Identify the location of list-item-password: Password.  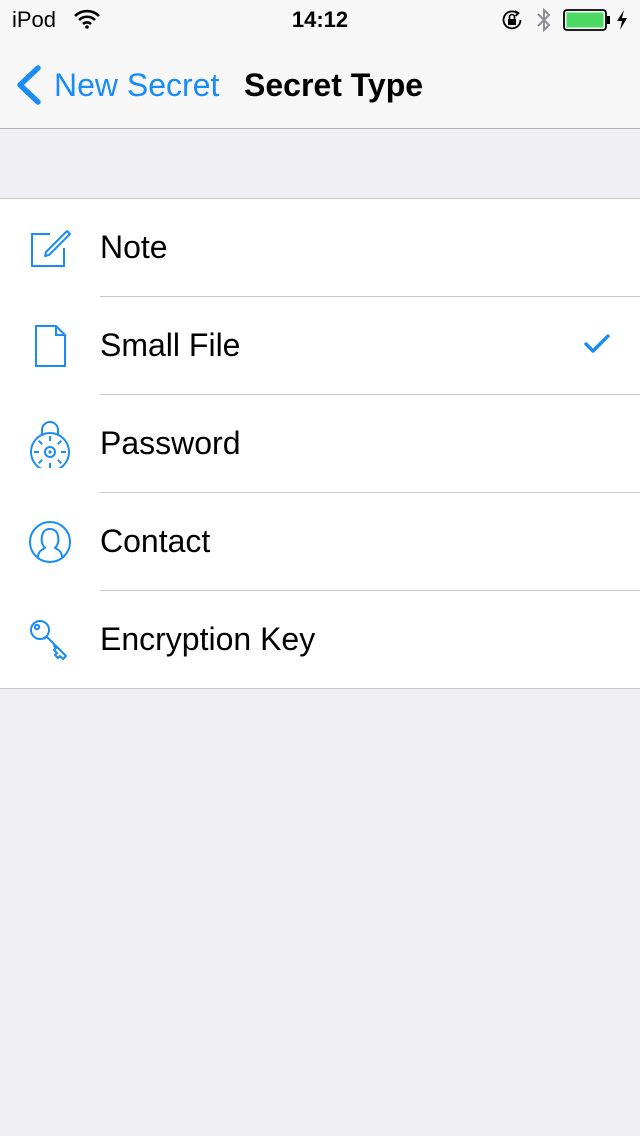
(335, 443).